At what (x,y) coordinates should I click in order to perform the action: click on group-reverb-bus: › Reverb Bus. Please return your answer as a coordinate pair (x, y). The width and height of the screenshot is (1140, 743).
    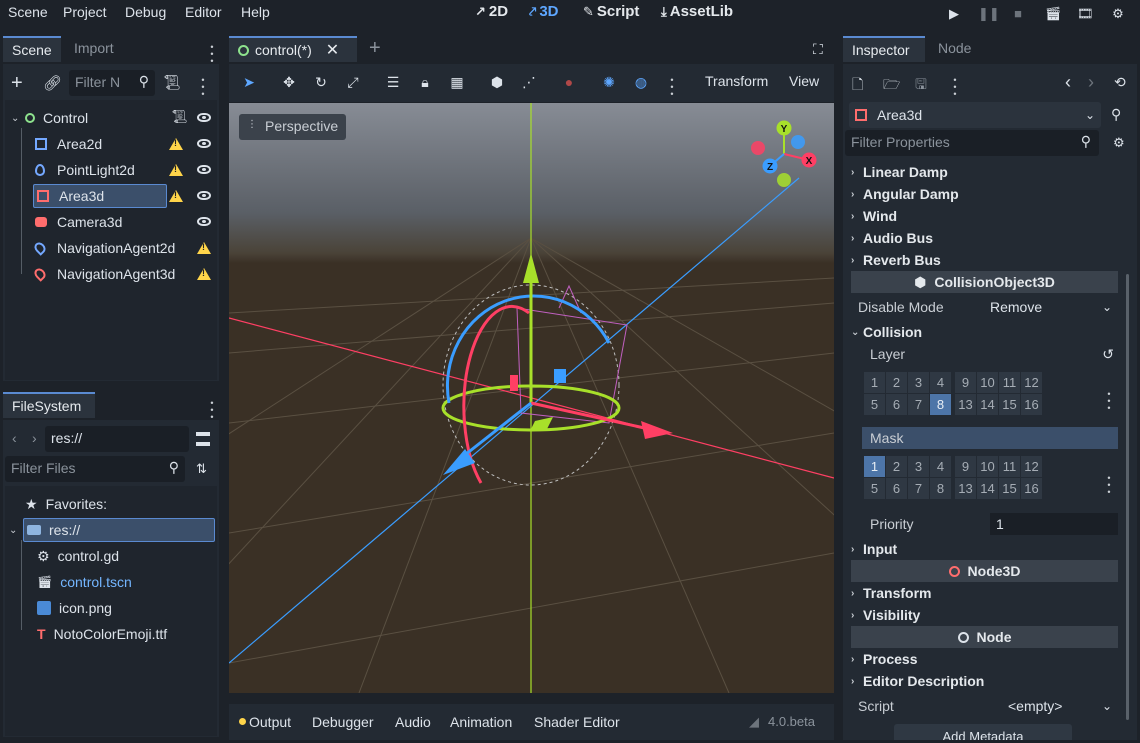
    Looking at the image, I should click on (984, 260).